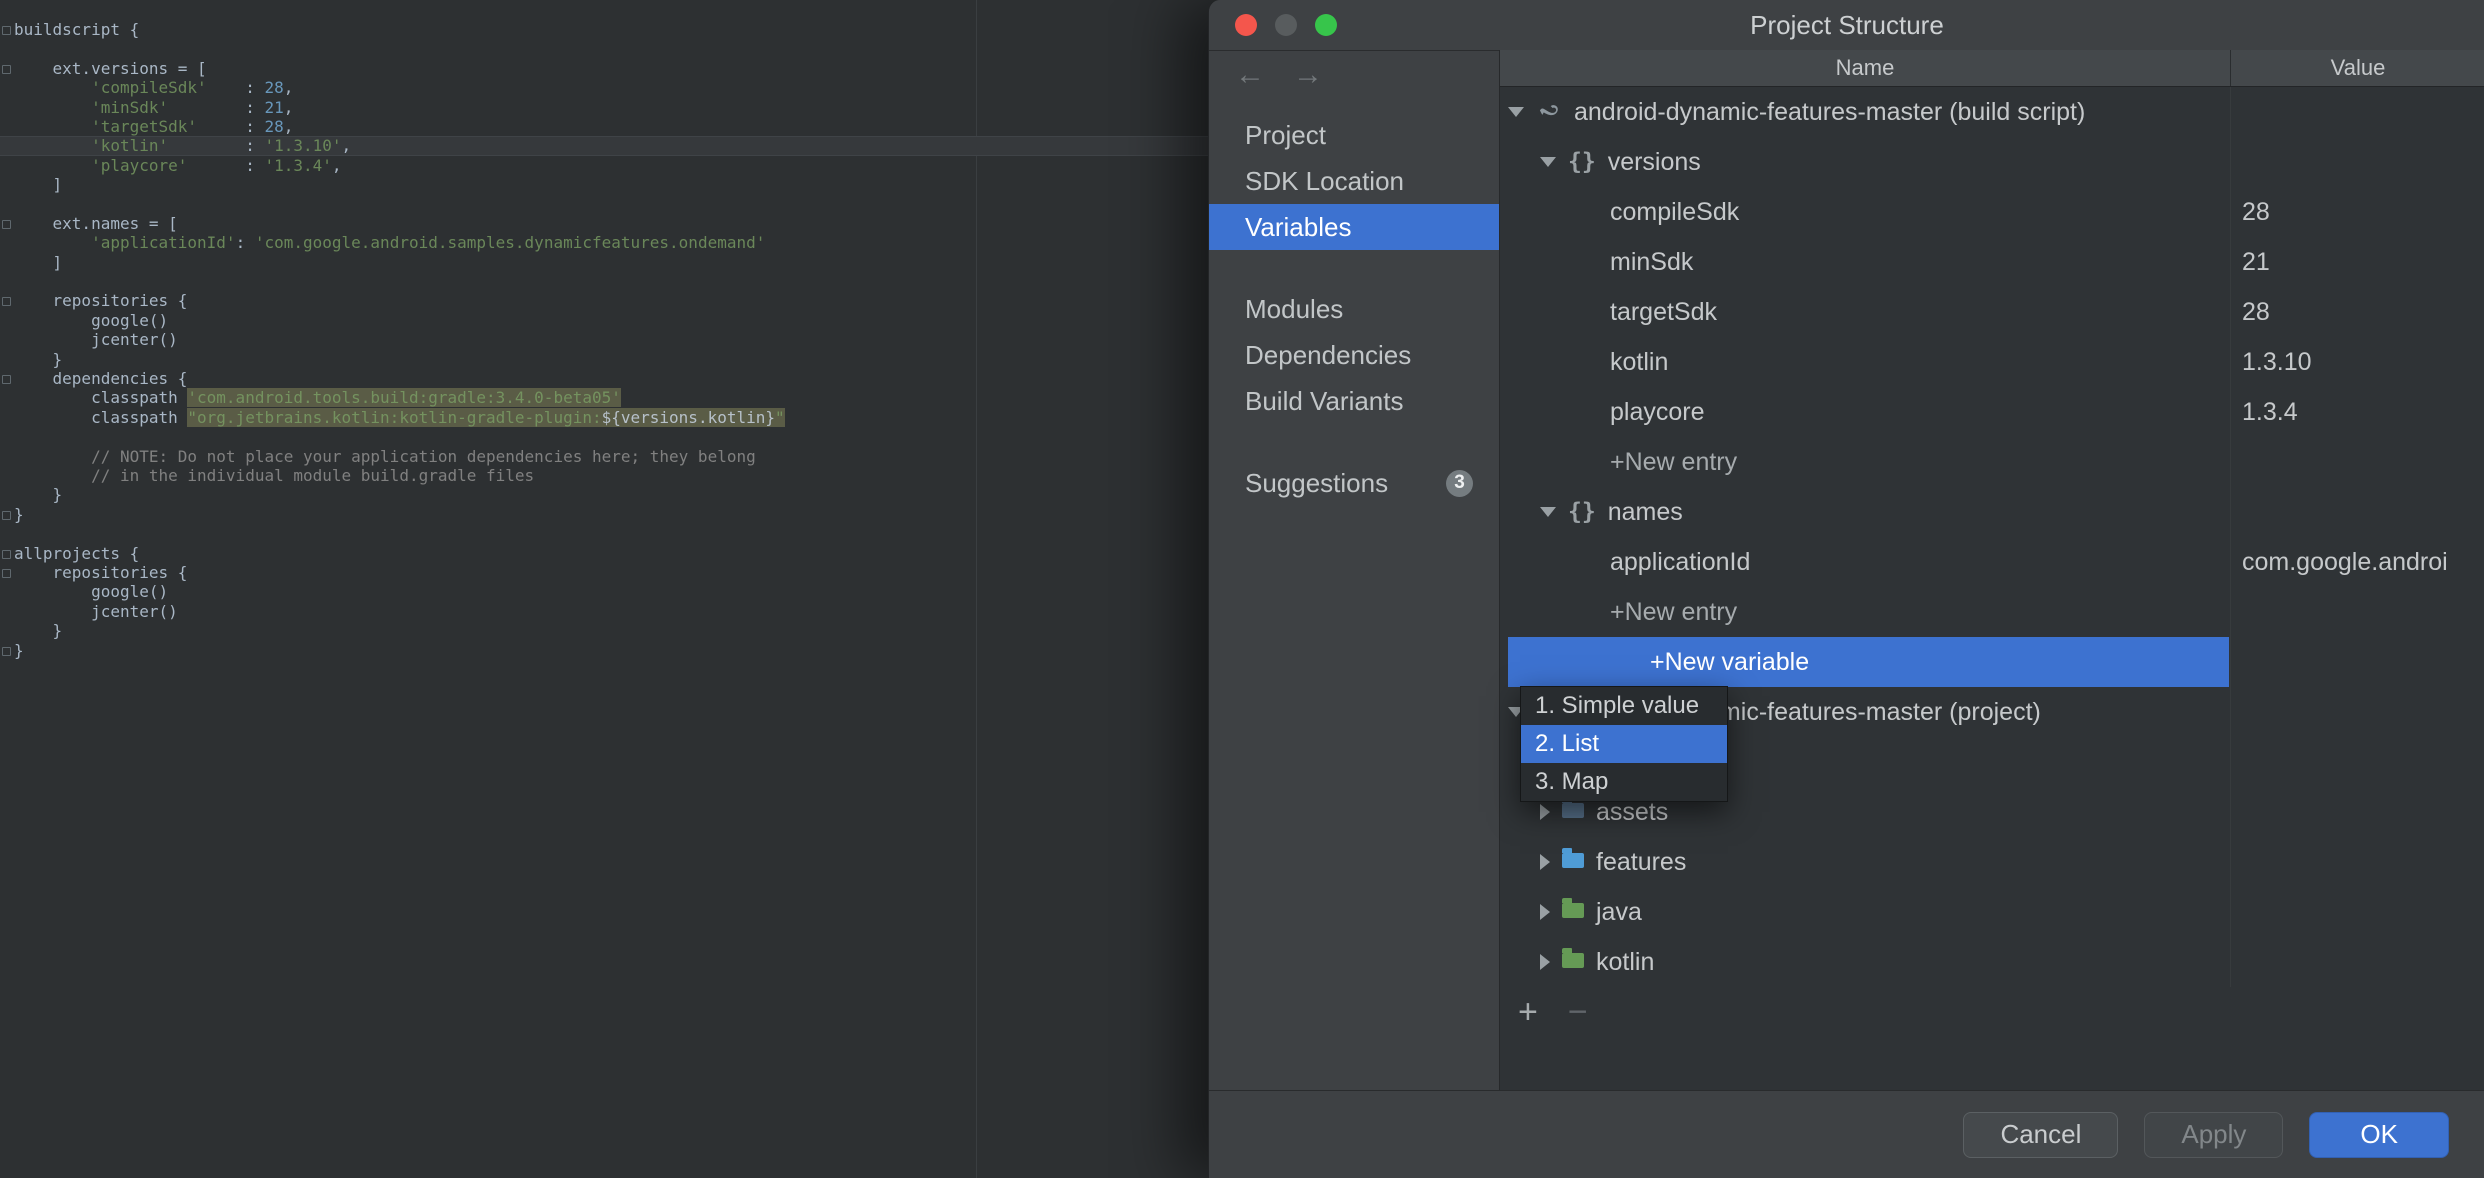  Describe the element at coordinates (1354, 355) in the screenshot. I see `sidebar-item-dependencies: Dependencies` at that location.